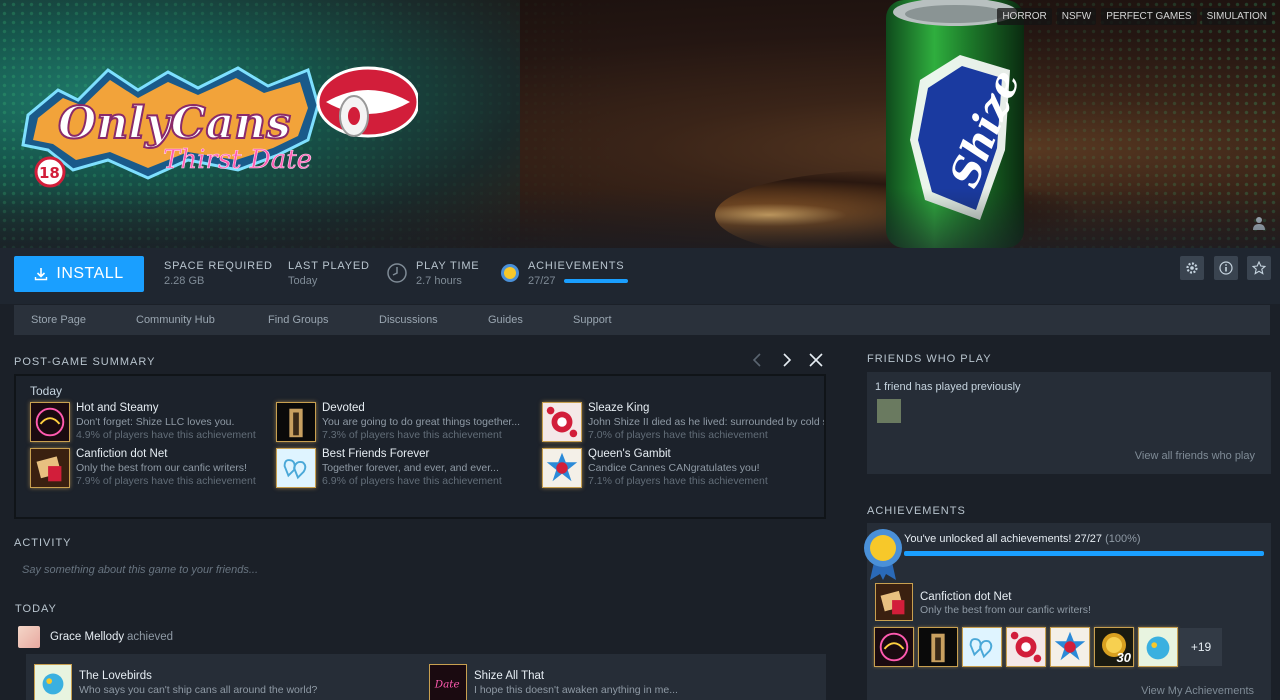 The height and width of the screenshot is (700, 1280). What do you see at coordinates (1084, 553) in the screenshot?
I see `achievements-panel-progress` at bounding box center [1084, 553].